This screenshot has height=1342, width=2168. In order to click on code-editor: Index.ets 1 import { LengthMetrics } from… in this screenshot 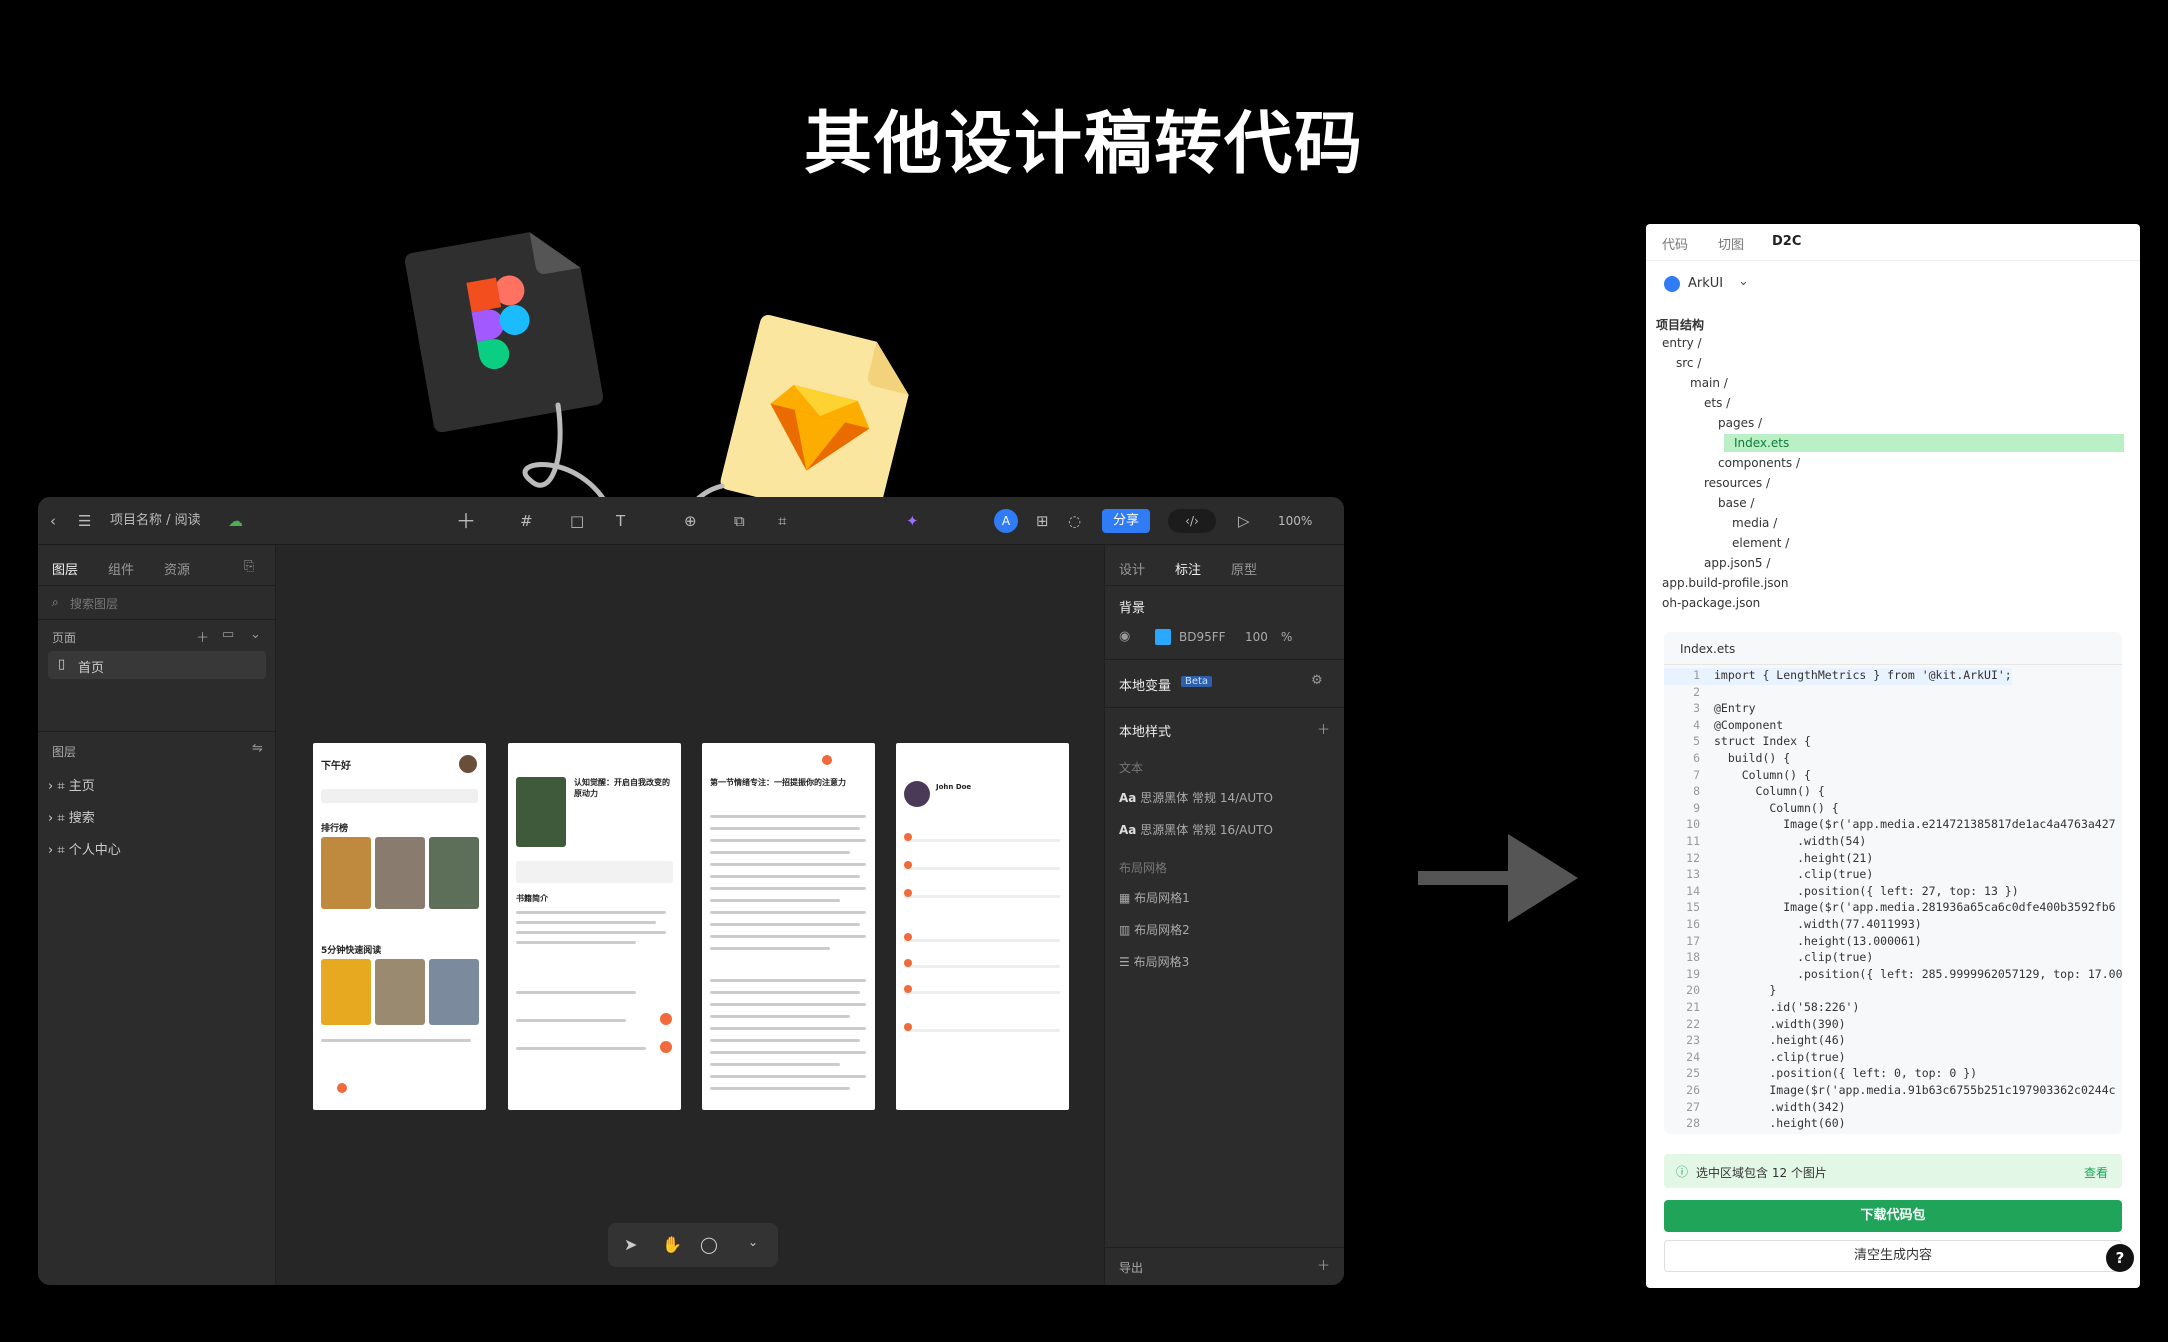, I will do `click(1893, 883)`.